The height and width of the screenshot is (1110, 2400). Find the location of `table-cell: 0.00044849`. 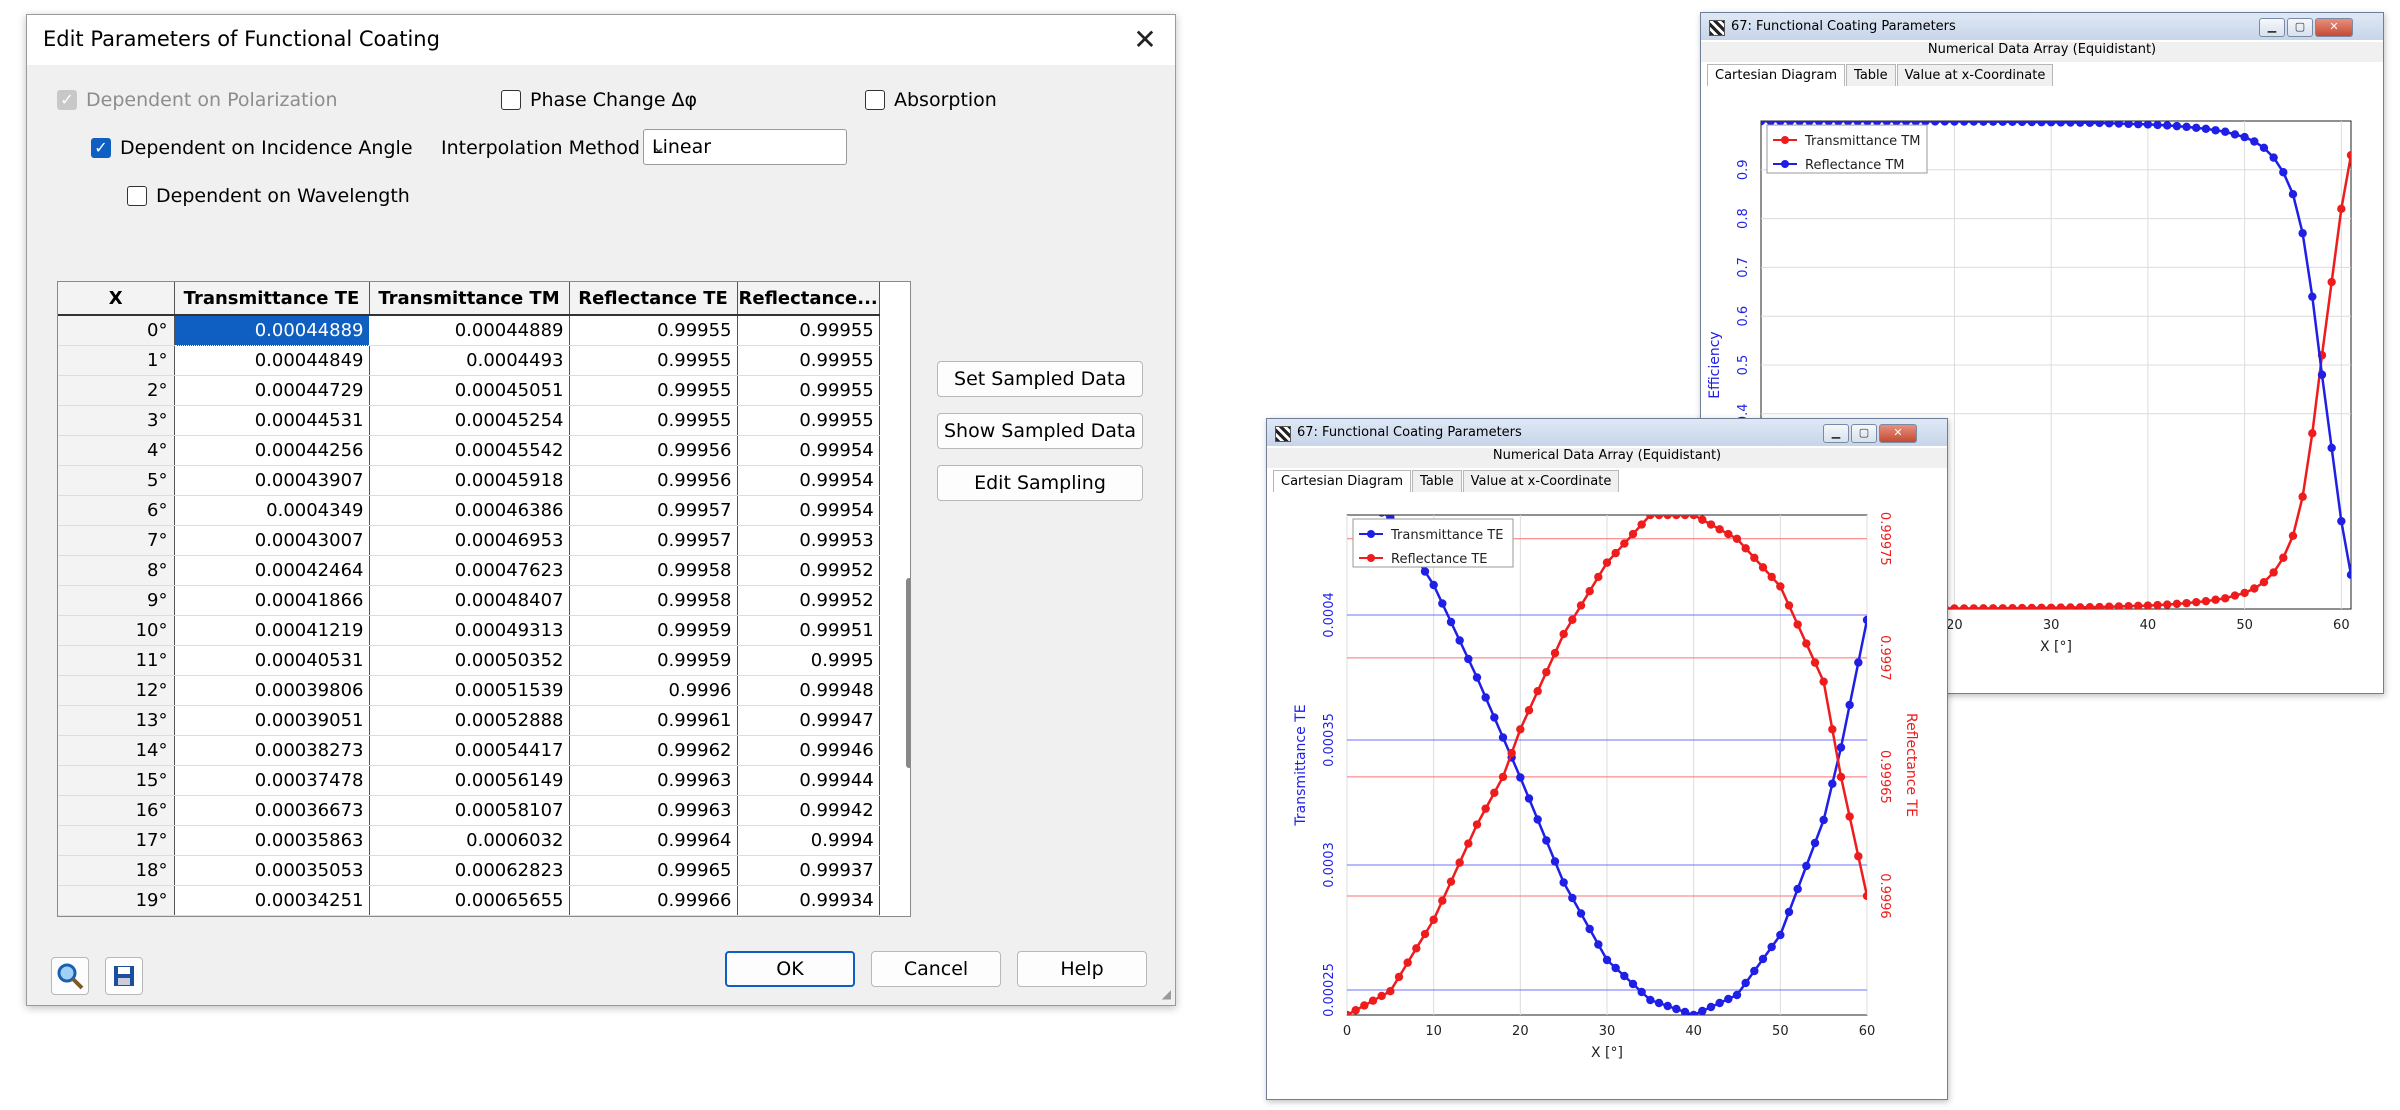

table-cell: 0.00044849 is located at coordinates (272, 360).